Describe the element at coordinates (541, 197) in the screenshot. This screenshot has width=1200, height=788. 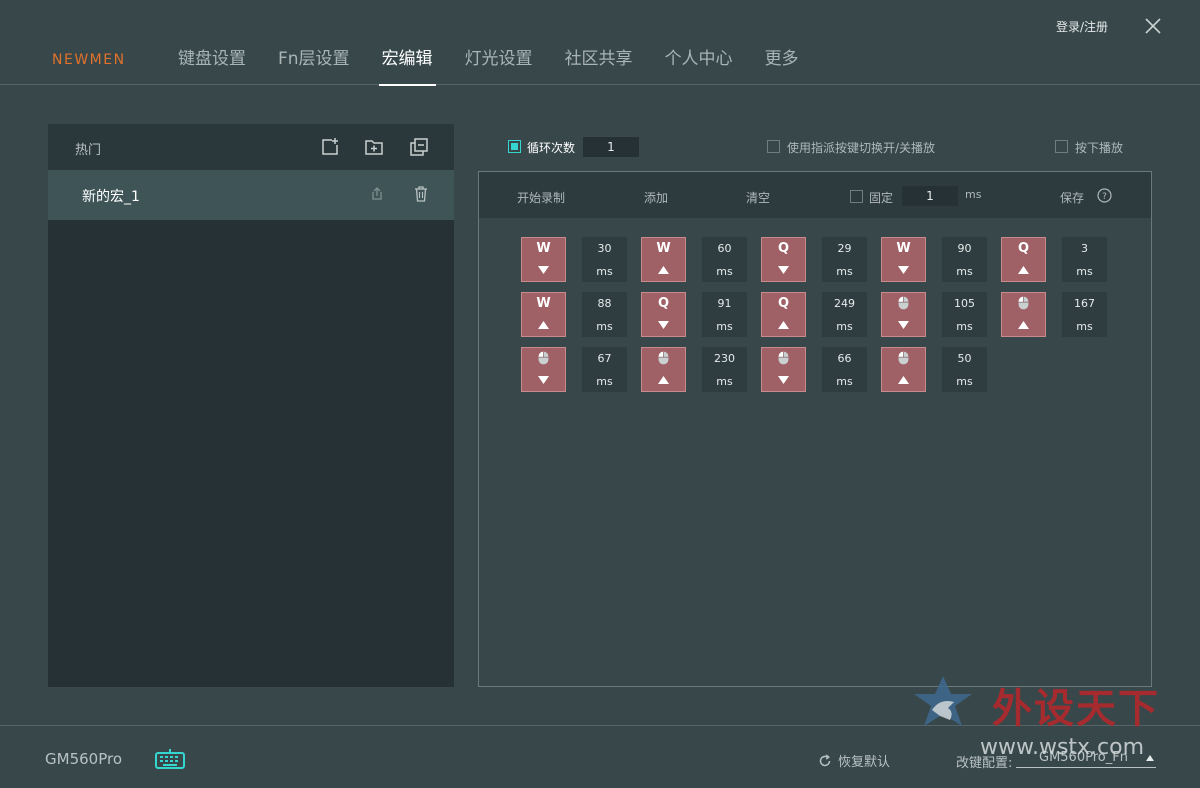
I see `start-record-button: 开始录制` at that location.